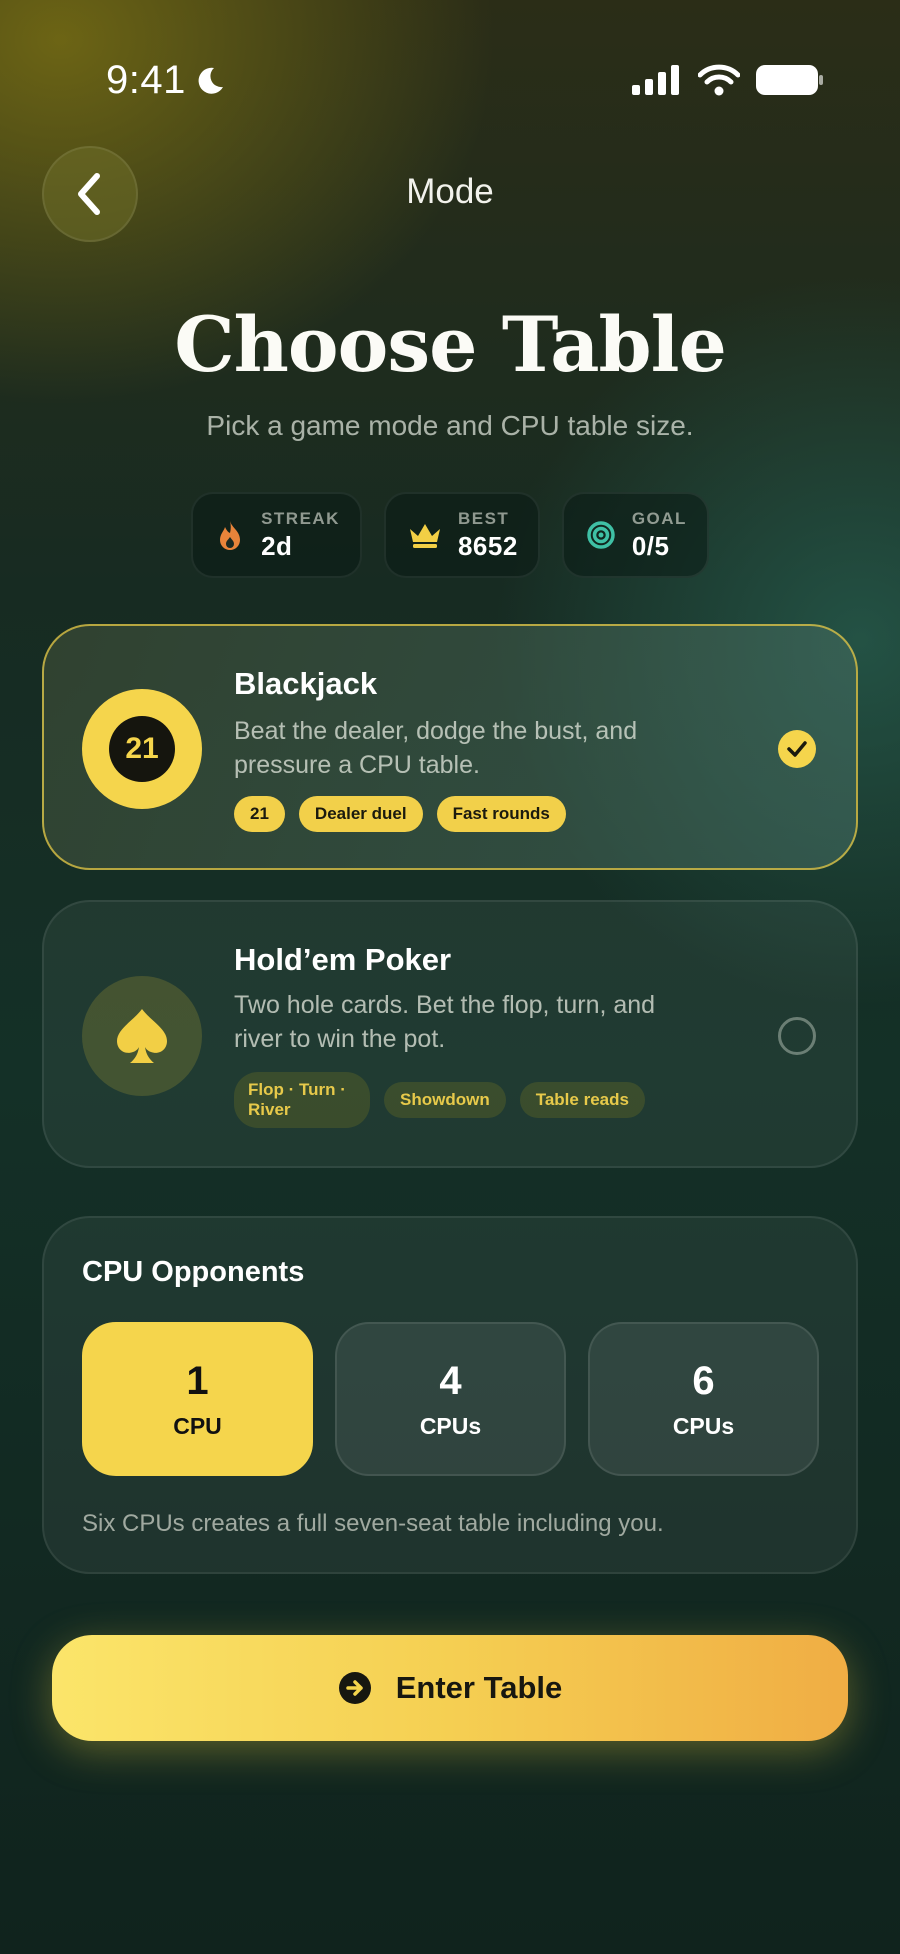 The width and height of the screenshot is (900, 1954). What do you see at coordinates (655, 80) in the screenshot?
I see `signal-icon` at bounding box center [655, 80].